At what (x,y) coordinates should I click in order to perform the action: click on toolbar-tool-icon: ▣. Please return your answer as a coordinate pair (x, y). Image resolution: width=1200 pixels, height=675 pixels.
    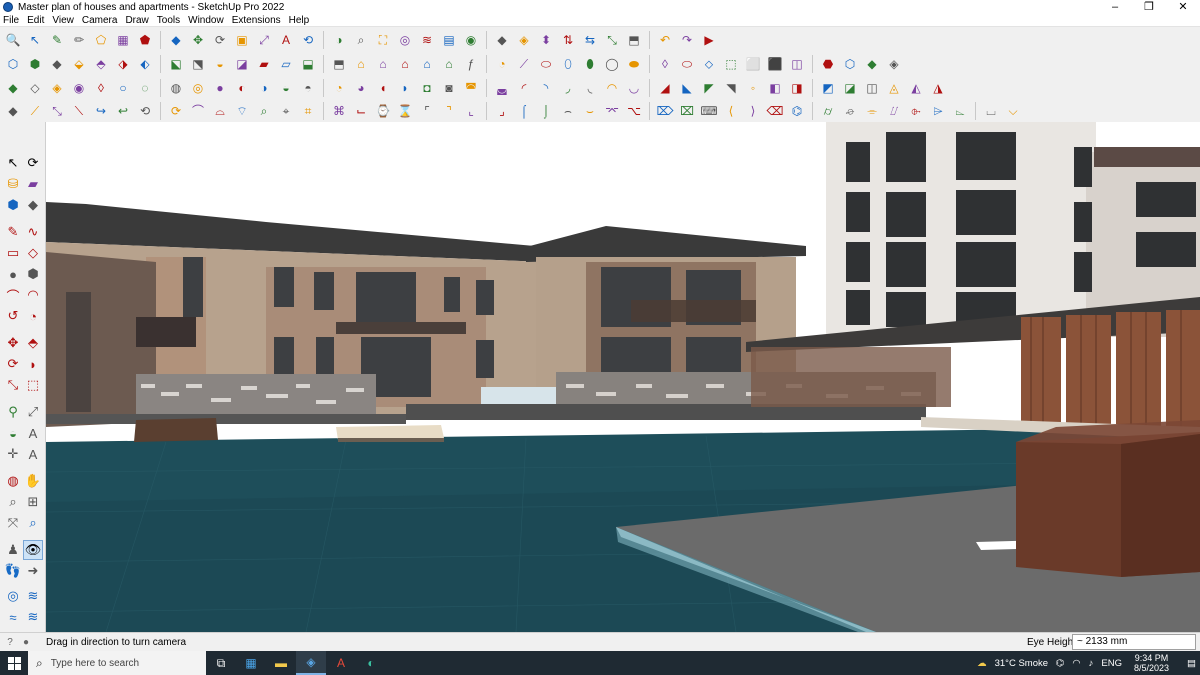
    Looking at the image, I should click on (242, 40).